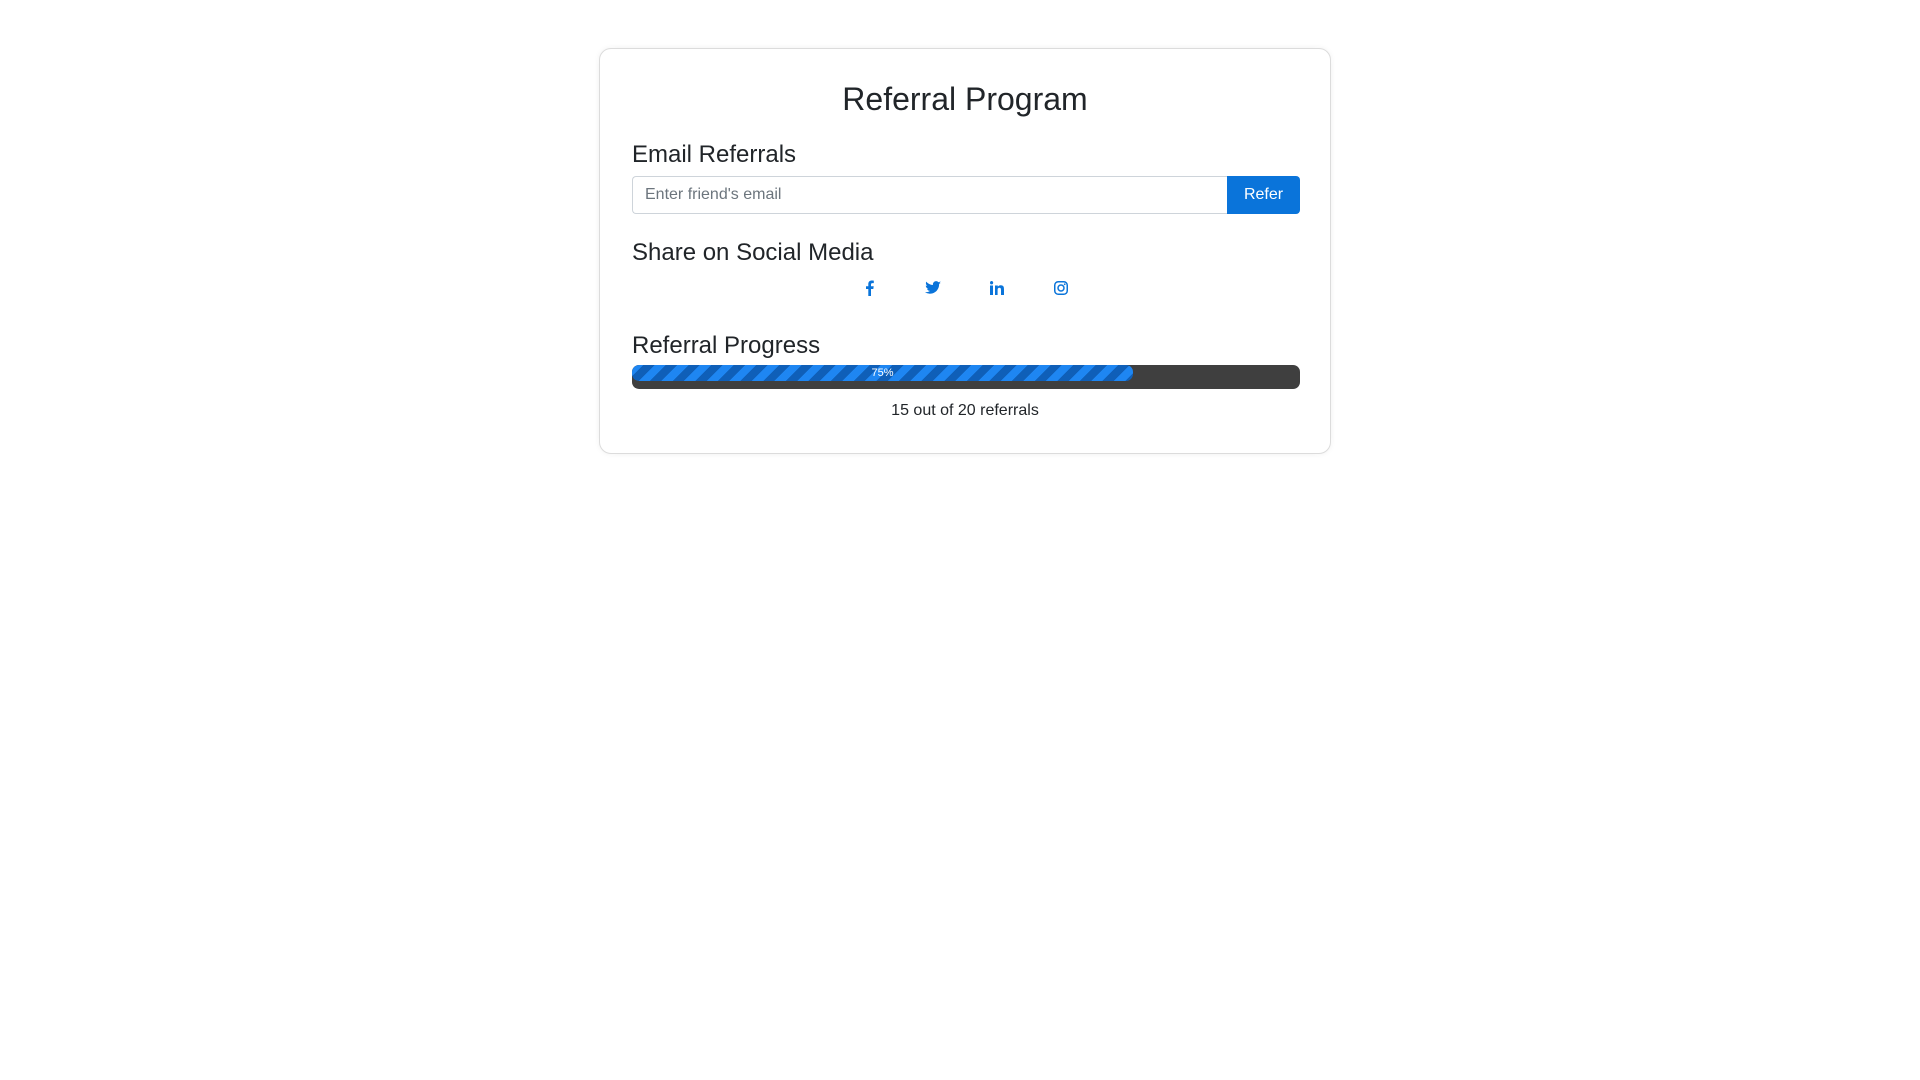  Describe the element at coordinates (929, 195) in the screenshot. I see `friend-email-input` at that location.